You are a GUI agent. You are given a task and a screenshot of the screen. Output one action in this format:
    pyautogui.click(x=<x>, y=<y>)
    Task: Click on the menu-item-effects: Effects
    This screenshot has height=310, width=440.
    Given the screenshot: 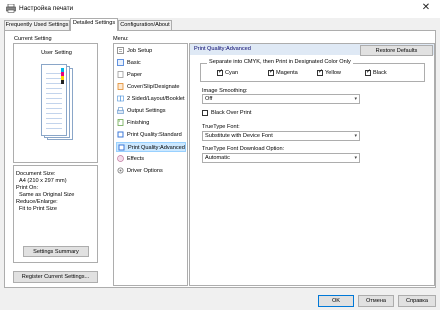 What is the action you would take?
    pyautogui.click(x=151, y=159)
    